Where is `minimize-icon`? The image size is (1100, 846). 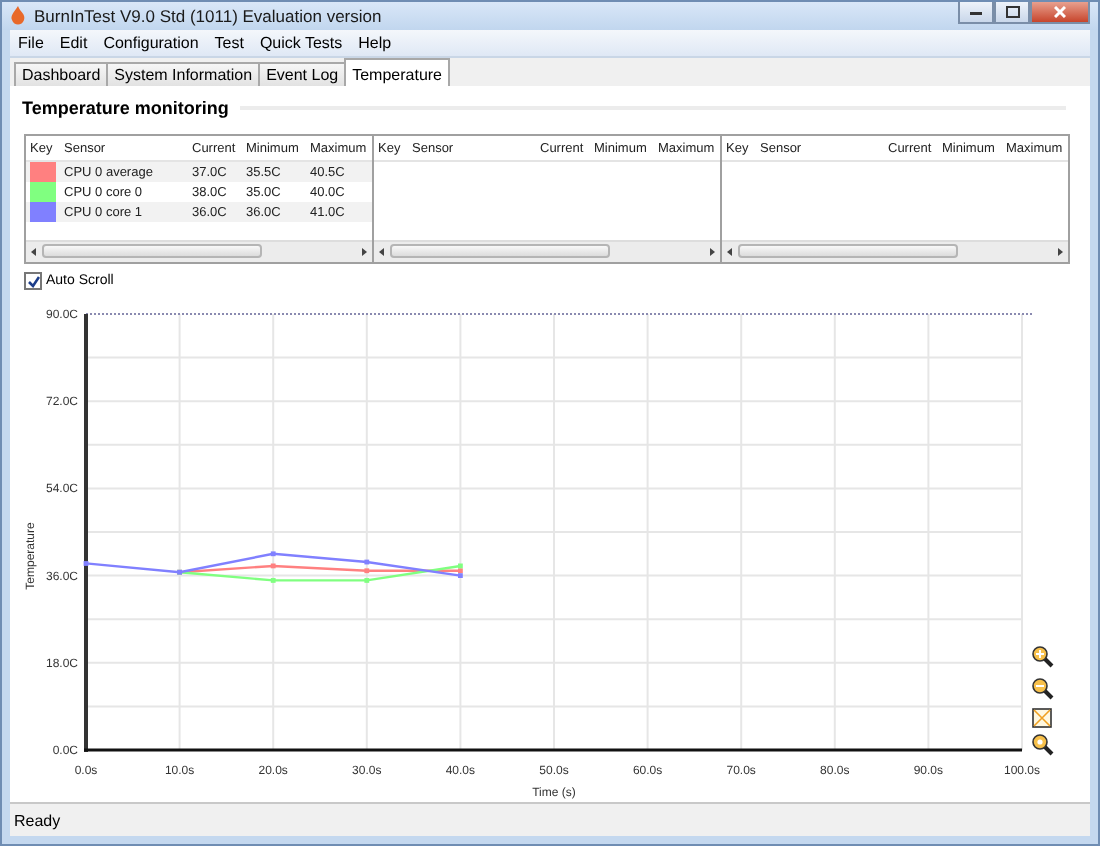
minimize-icon is located at coordinates (976, 12).